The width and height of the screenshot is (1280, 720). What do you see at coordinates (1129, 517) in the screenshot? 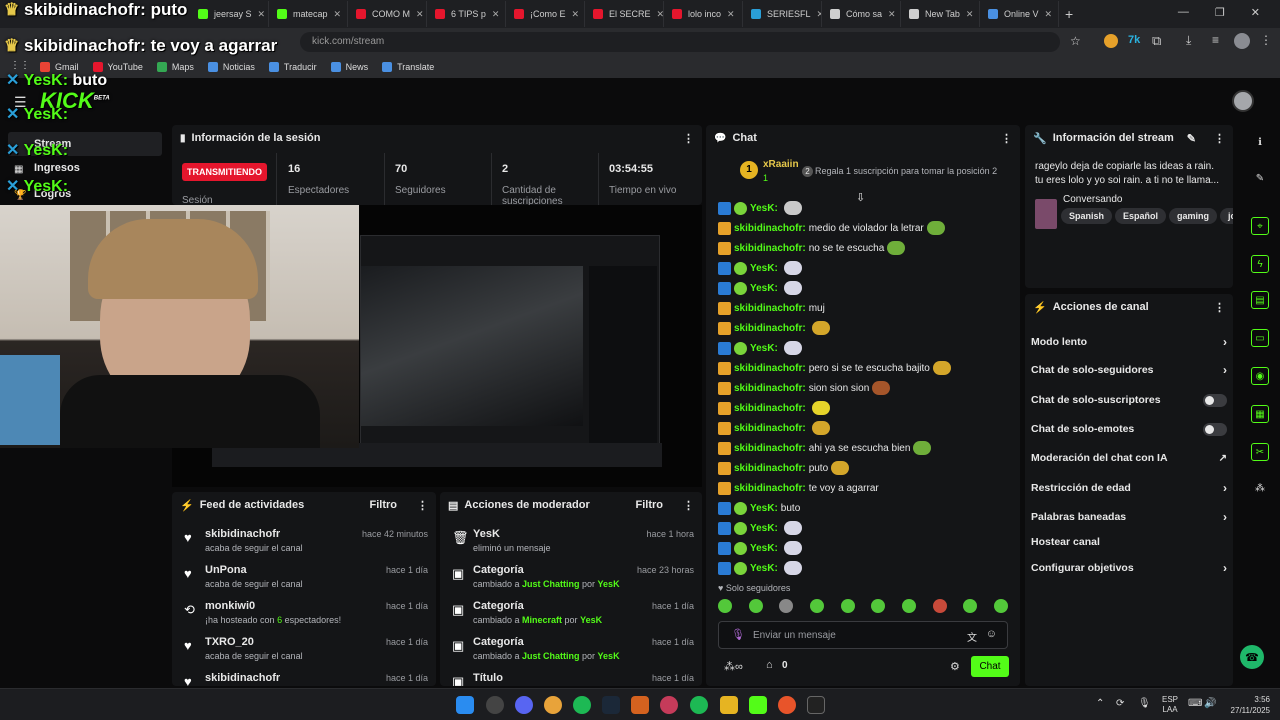
I see `channel-action-row: Palabras baneadas ›` at bounding box center [1129, 517].